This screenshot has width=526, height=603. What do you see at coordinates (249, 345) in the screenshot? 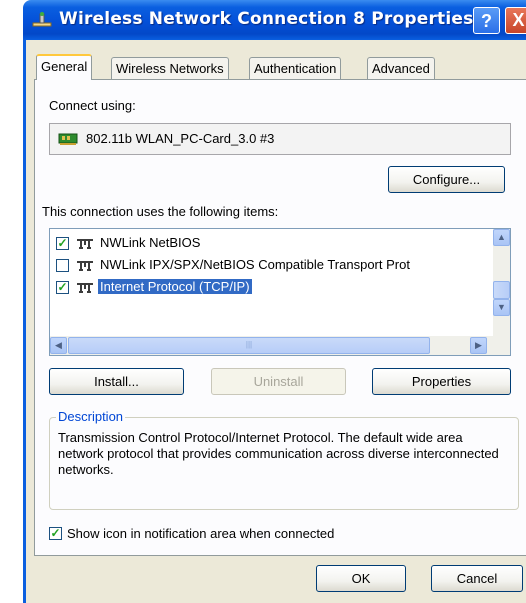
I see `horizontal-scroll-thumb: |||` at bounding box center [249, 345].